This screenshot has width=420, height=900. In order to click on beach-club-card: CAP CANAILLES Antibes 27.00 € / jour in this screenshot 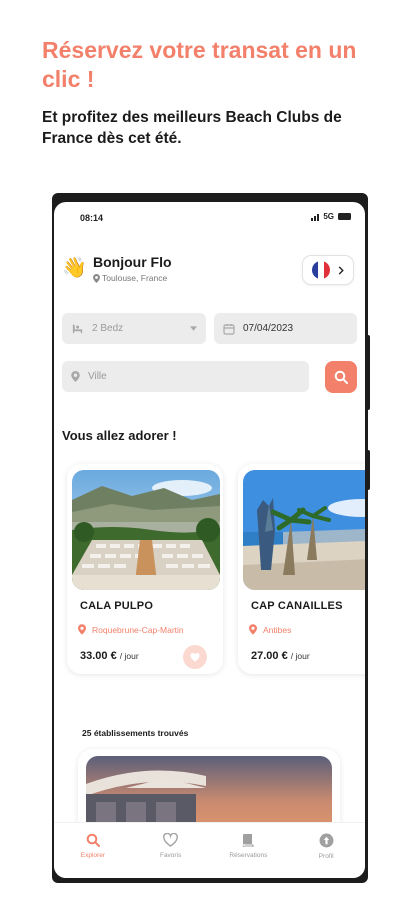, I will do `click(301, 569)`.